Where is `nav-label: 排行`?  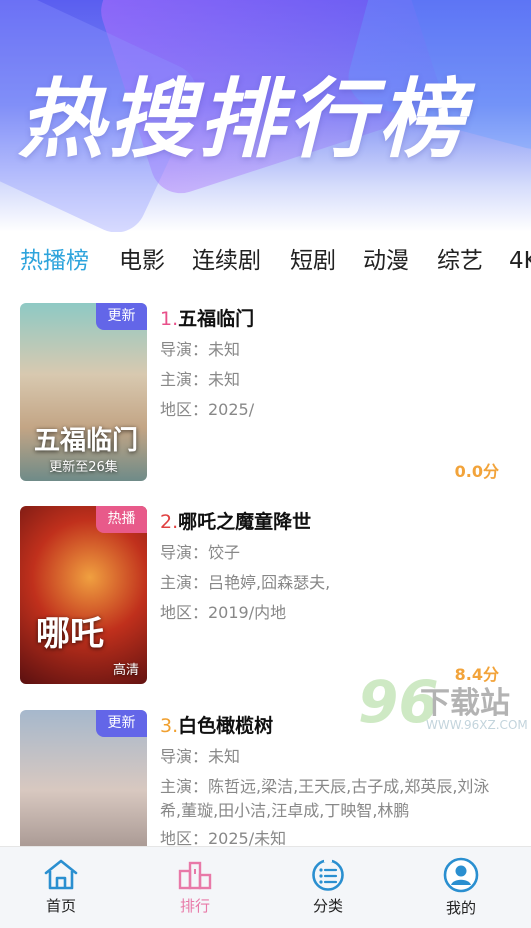 nav-label: 排行 is located at coordinates (194, 906).